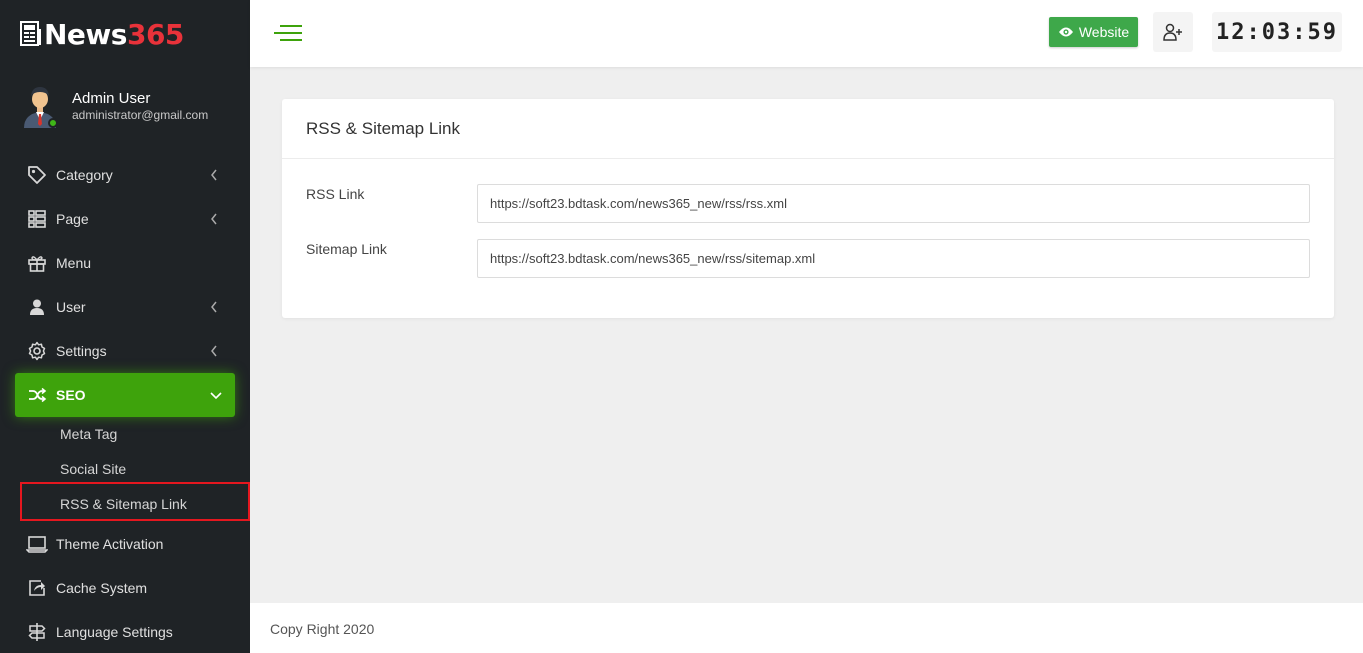  Describe the element at coordinates (125, 263) in the screenshot. I see `nav-item-menu: Menu` at that location.